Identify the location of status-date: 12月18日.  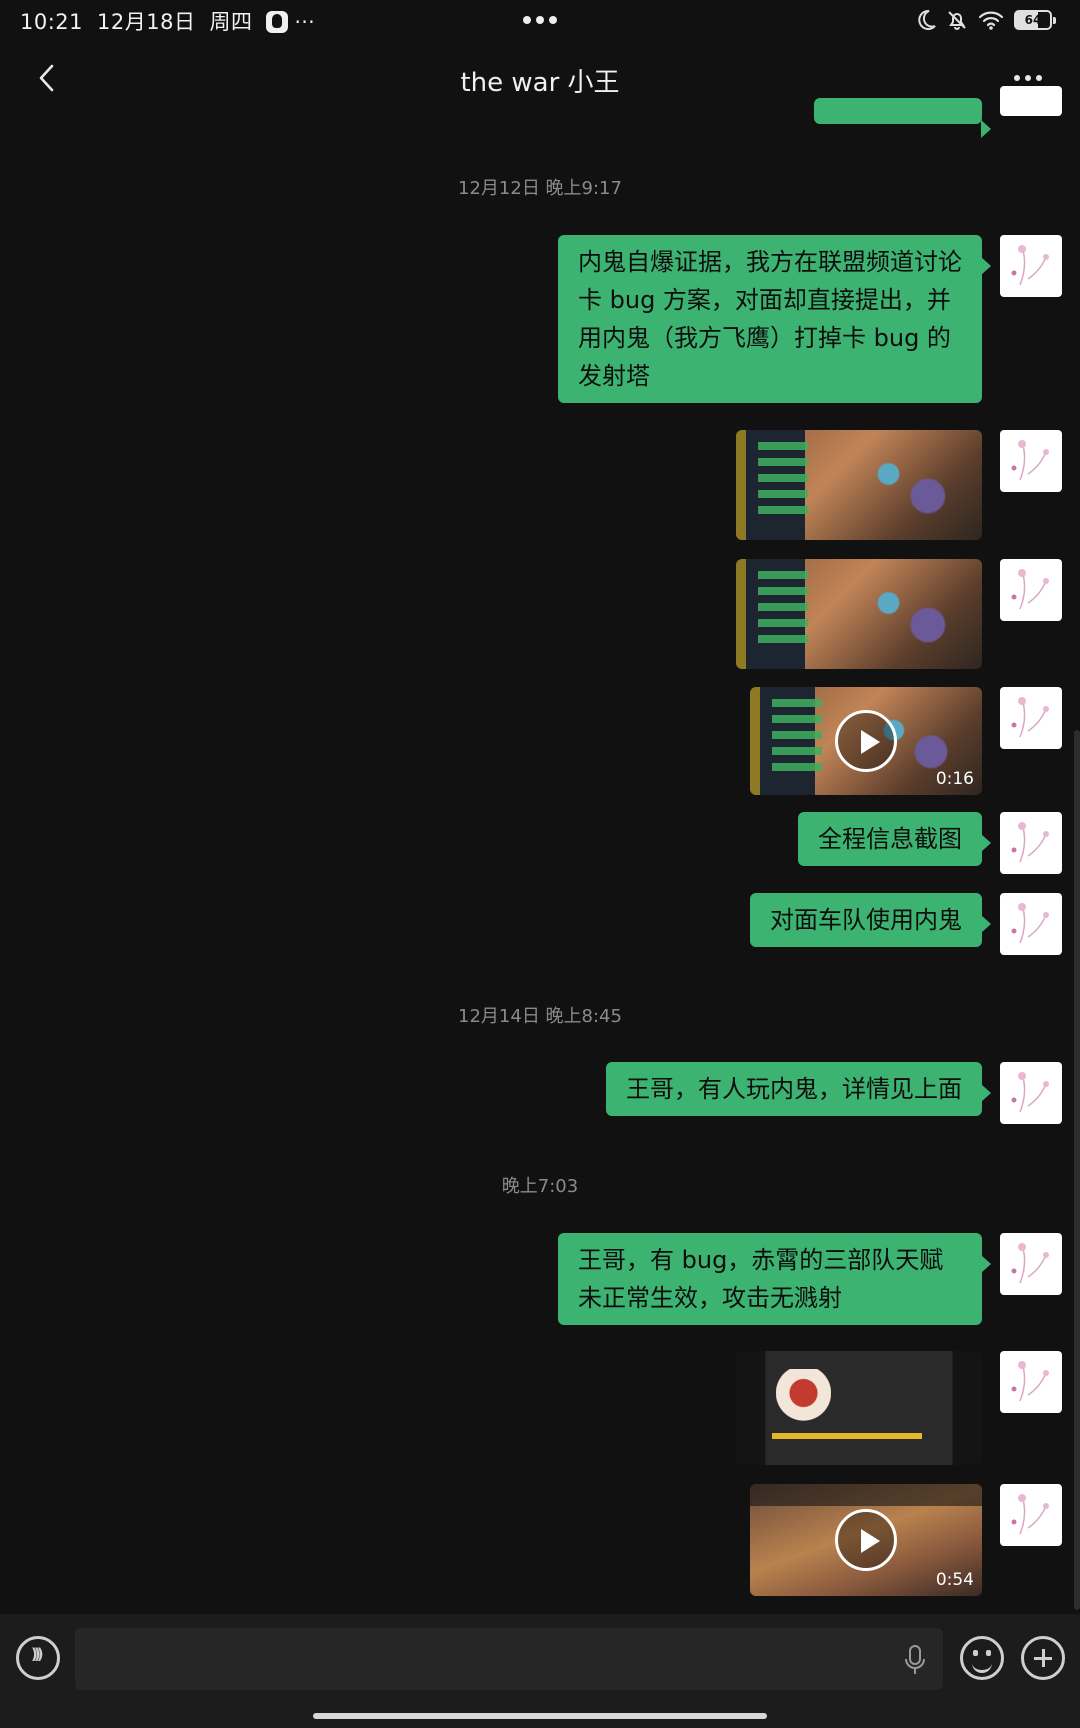
(146, 22).